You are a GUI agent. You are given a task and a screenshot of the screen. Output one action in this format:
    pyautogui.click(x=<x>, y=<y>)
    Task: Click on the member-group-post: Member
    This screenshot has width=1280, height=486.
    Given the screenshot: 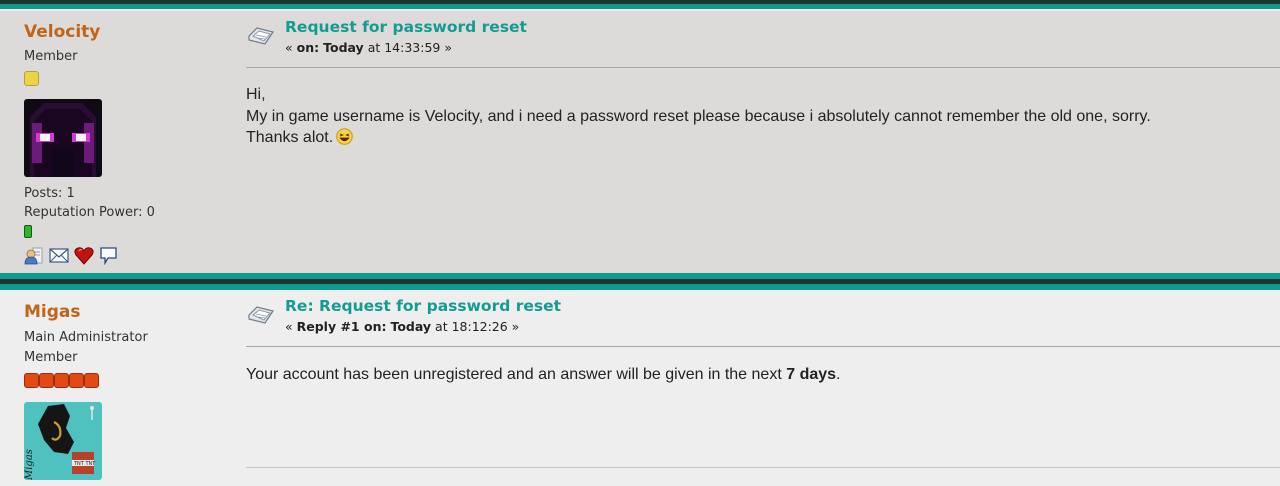 What is the action you would take?
    pyautogui.click(x=51, y=357)
    